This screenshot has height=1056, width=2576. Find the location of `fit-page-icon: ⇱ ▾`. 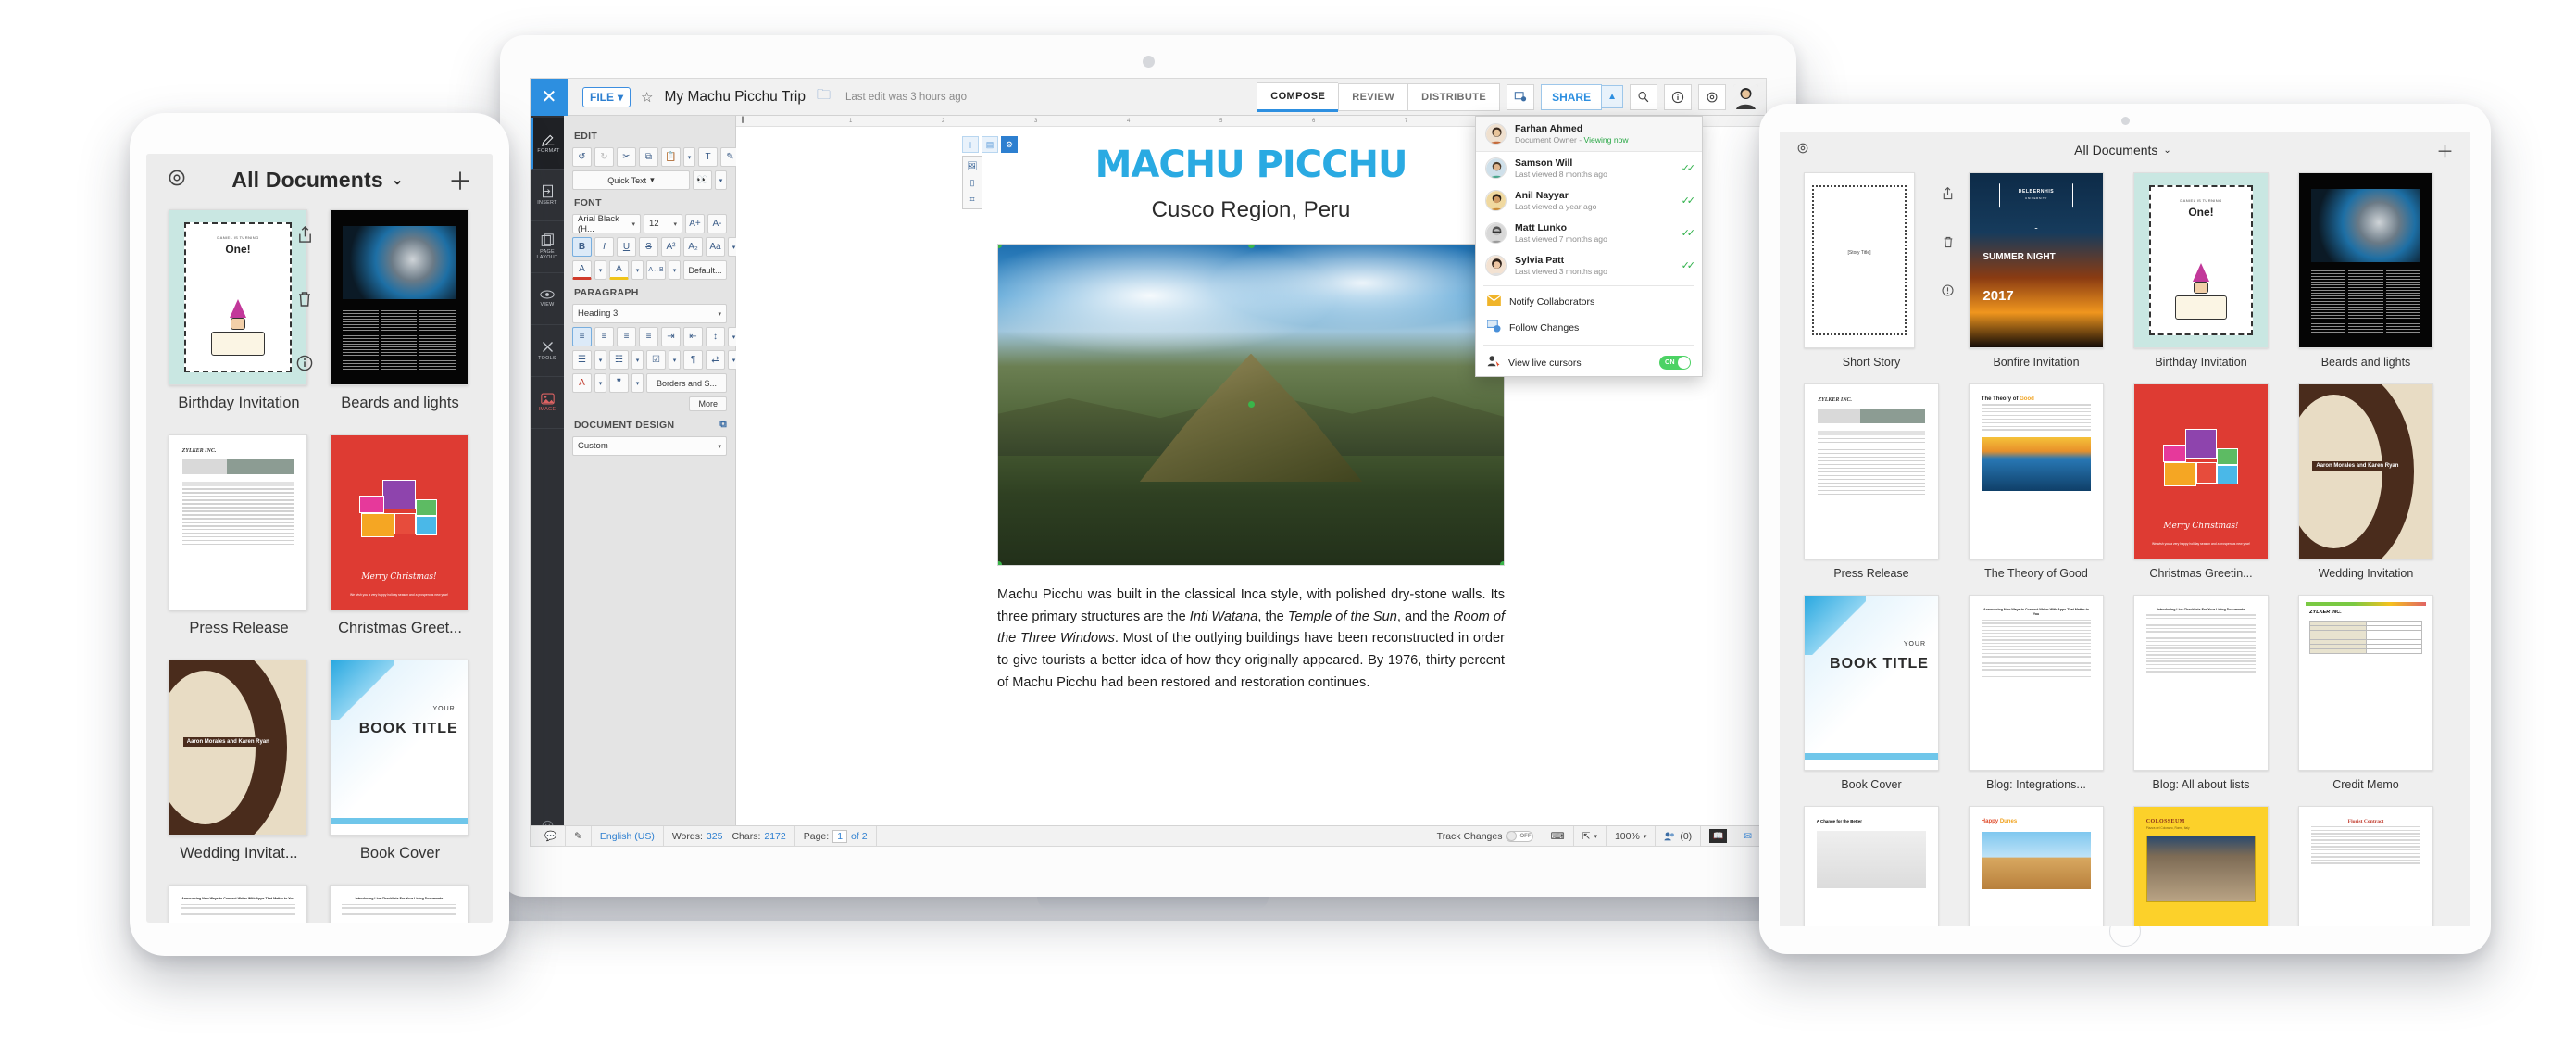

fit-page-icon: ⇱ ▾ is located at coordinates (1590, 835).